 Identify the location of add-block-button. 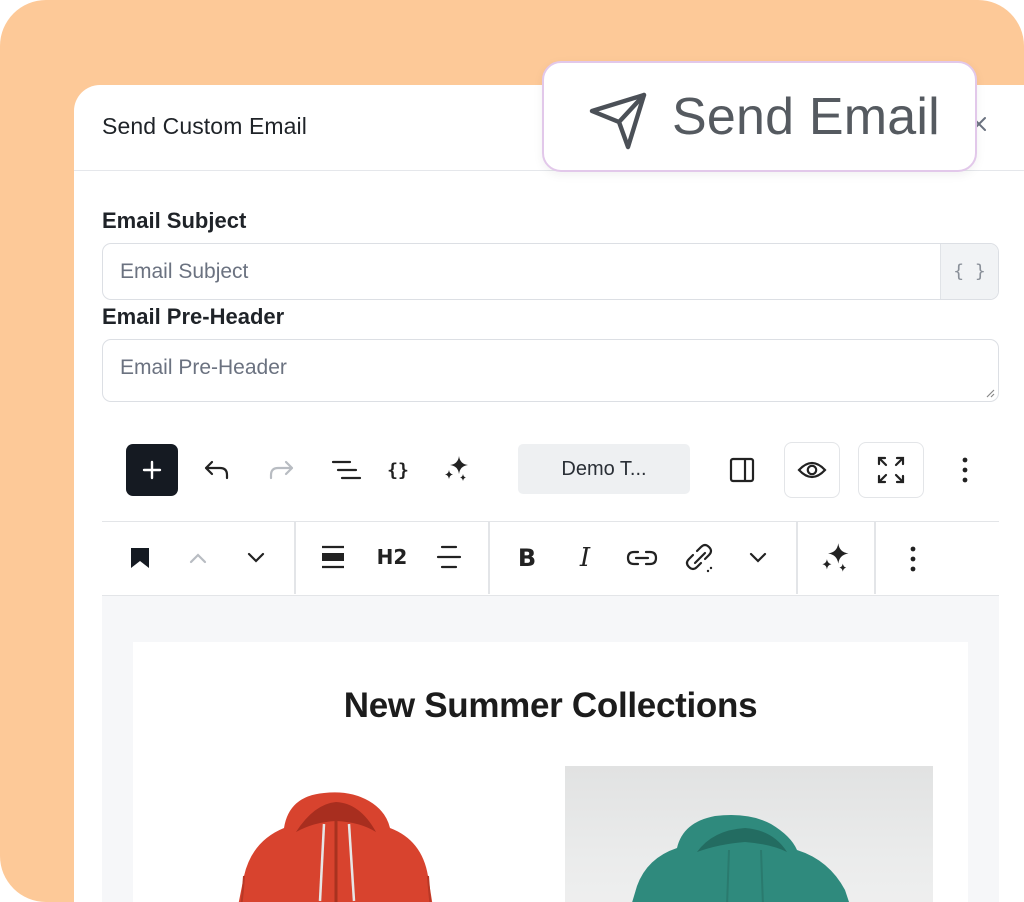
(152, 470).